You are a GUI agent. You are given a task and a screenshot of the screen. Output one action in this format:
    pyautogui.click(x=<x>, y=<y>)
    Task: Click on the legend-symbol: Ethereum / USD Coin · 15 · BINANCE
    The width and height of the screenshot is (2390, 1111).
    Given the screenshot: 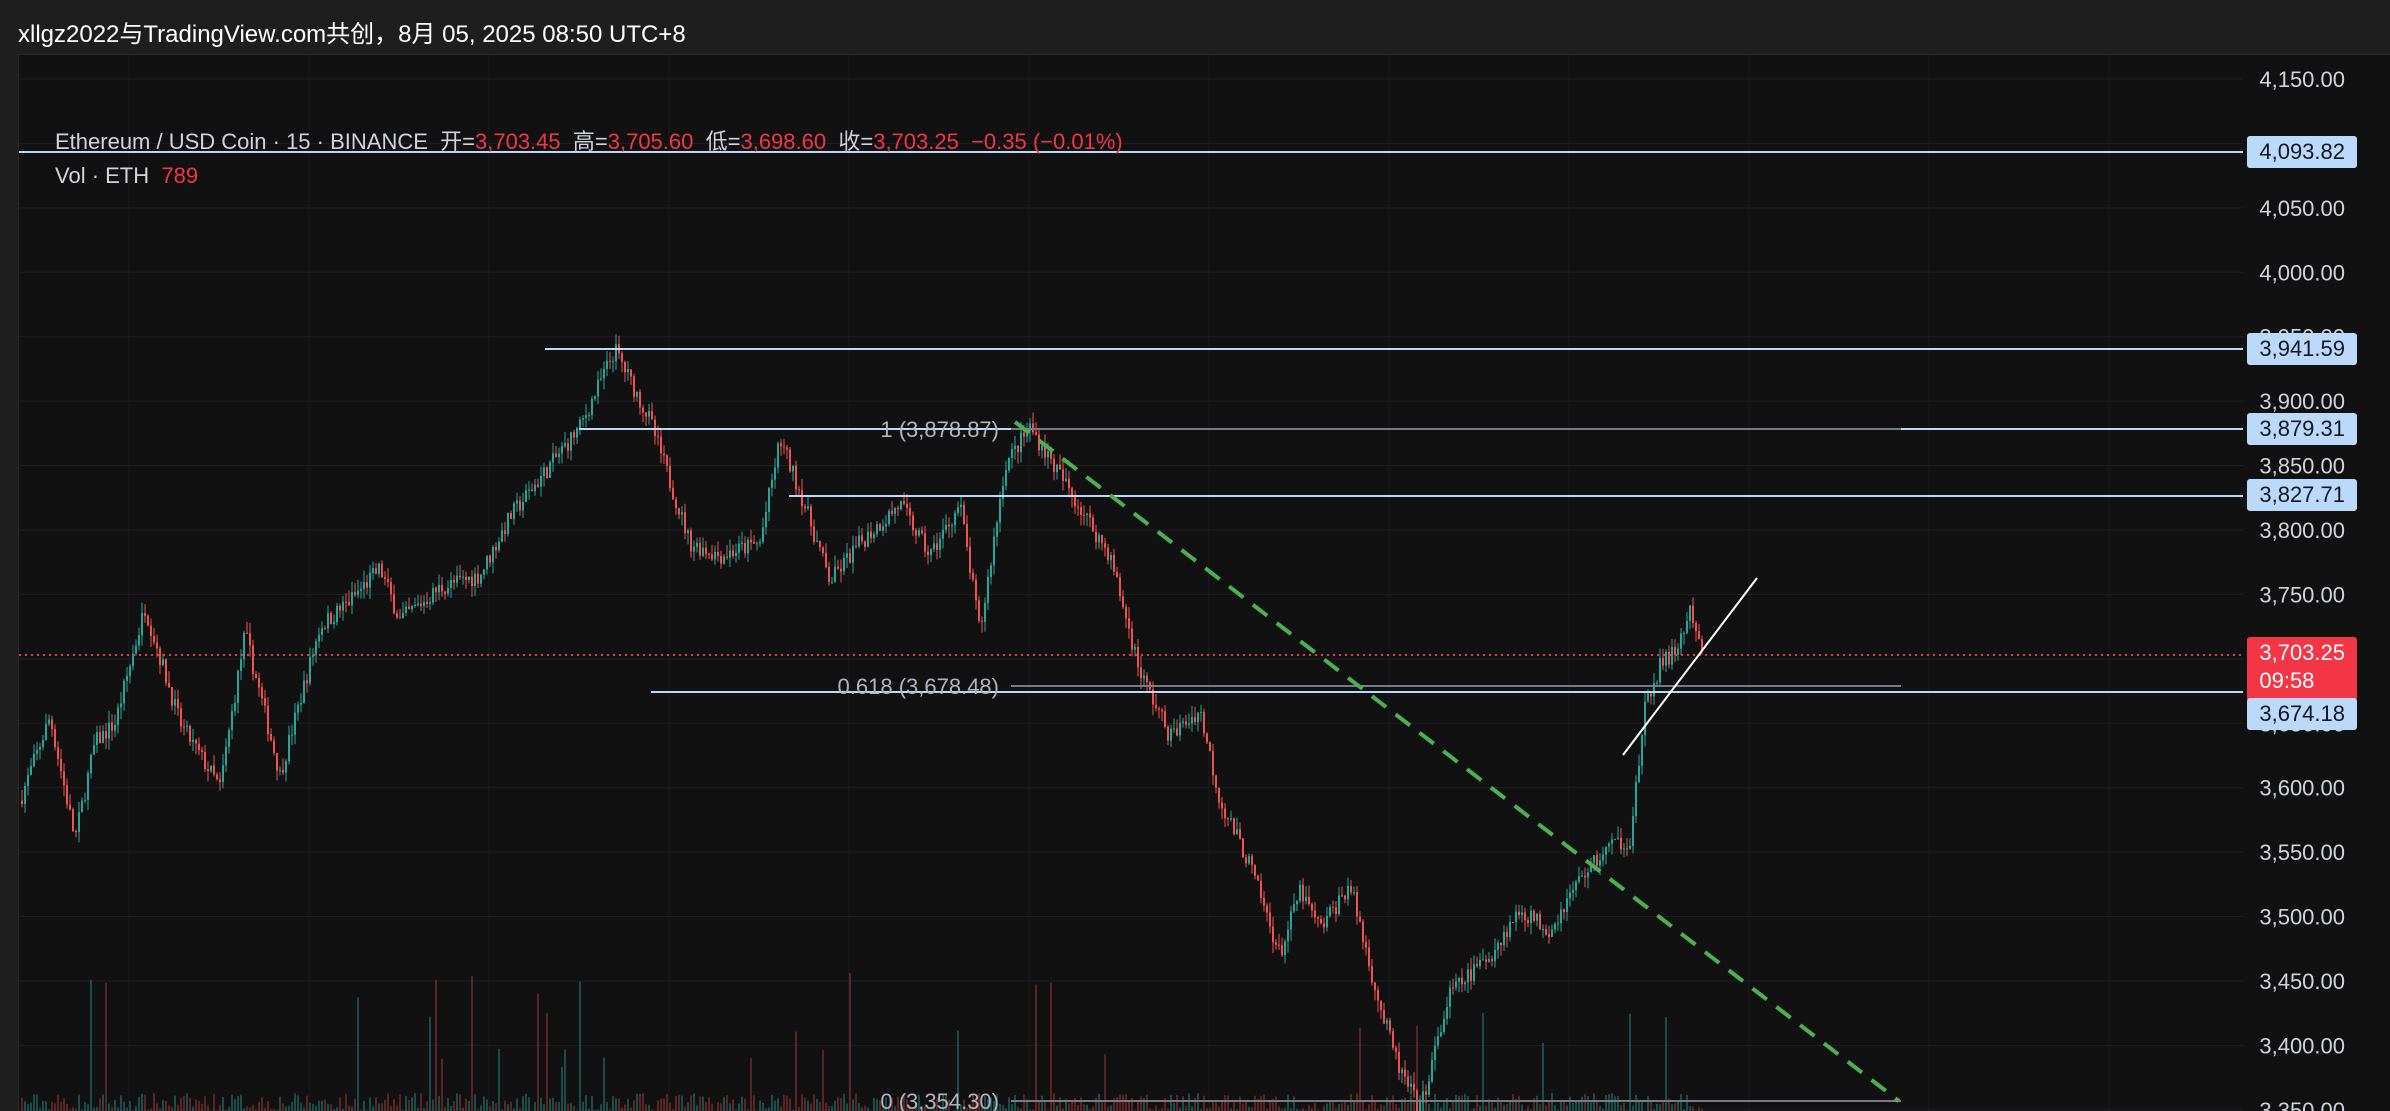 What is the action you would take?
    pyautogui.click(x=241, y=141)
    